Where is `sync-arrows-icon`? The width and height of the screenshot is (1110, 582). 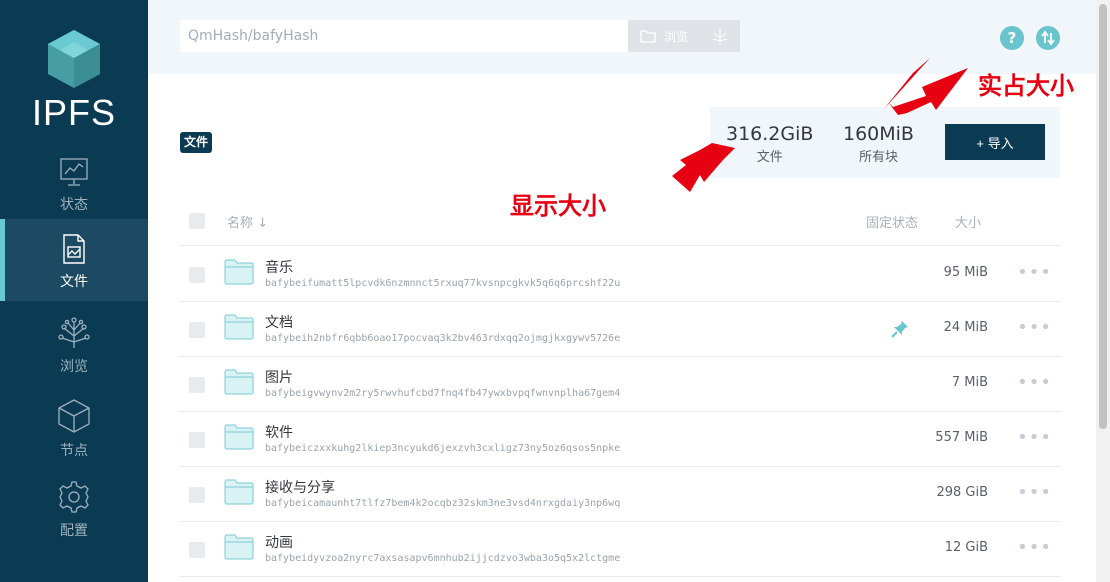 sync-arrows-icon is located at coordinates (1048, 38).